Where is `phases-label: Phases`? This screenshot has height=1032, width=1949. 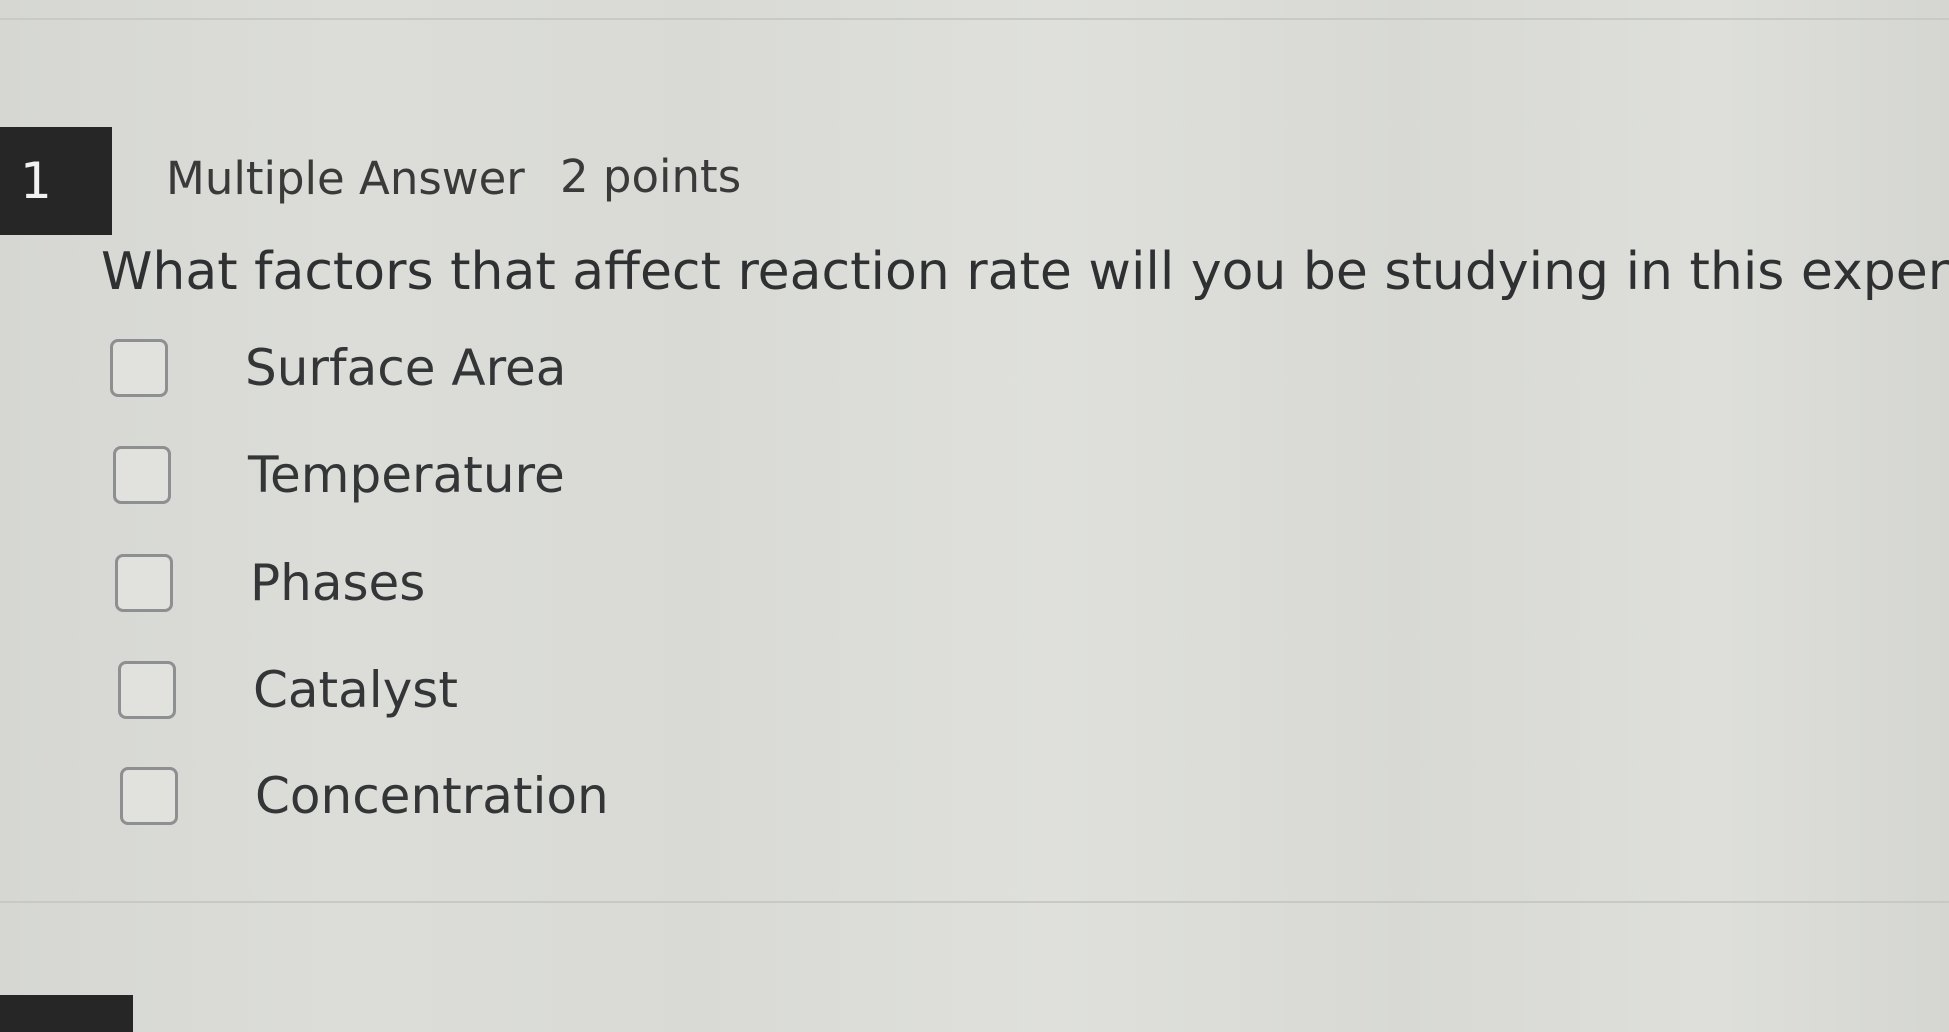 phases-label: Phases is located at coordinates (338, 583).